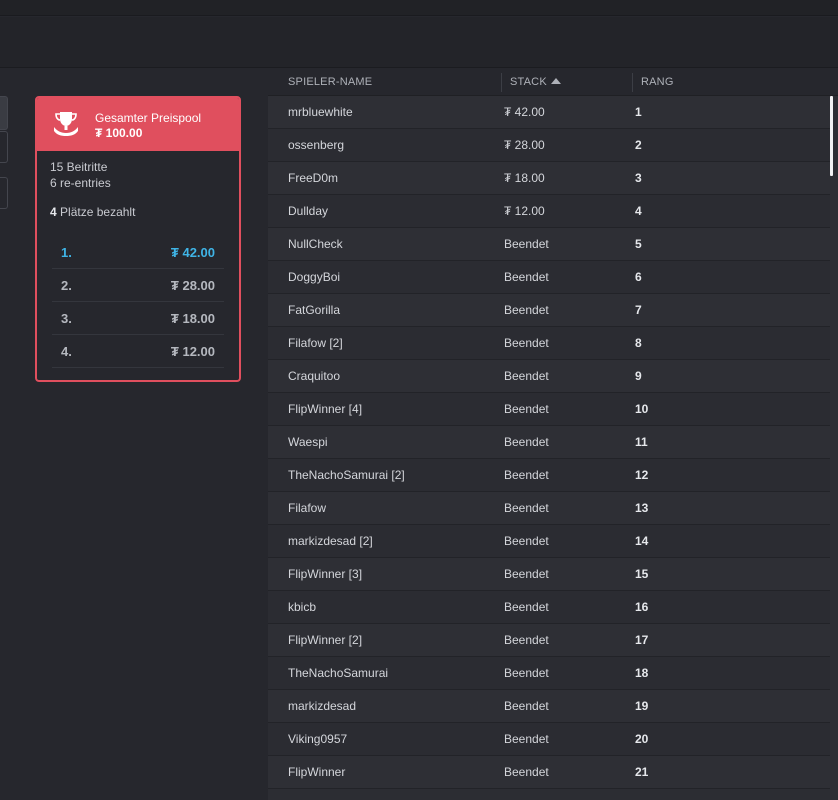  I want to click on paid-places-label: Plätze bezahlt, so click(98, 212).